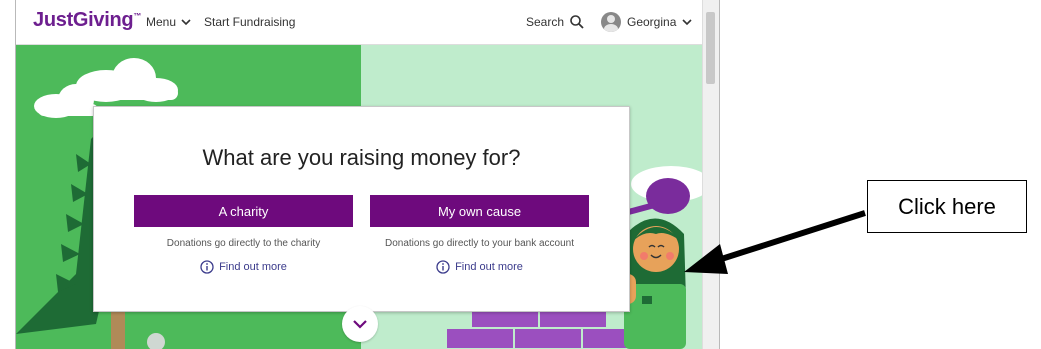  I want to click on charity-description: Donations go directly to the charity, so click(243, 243).